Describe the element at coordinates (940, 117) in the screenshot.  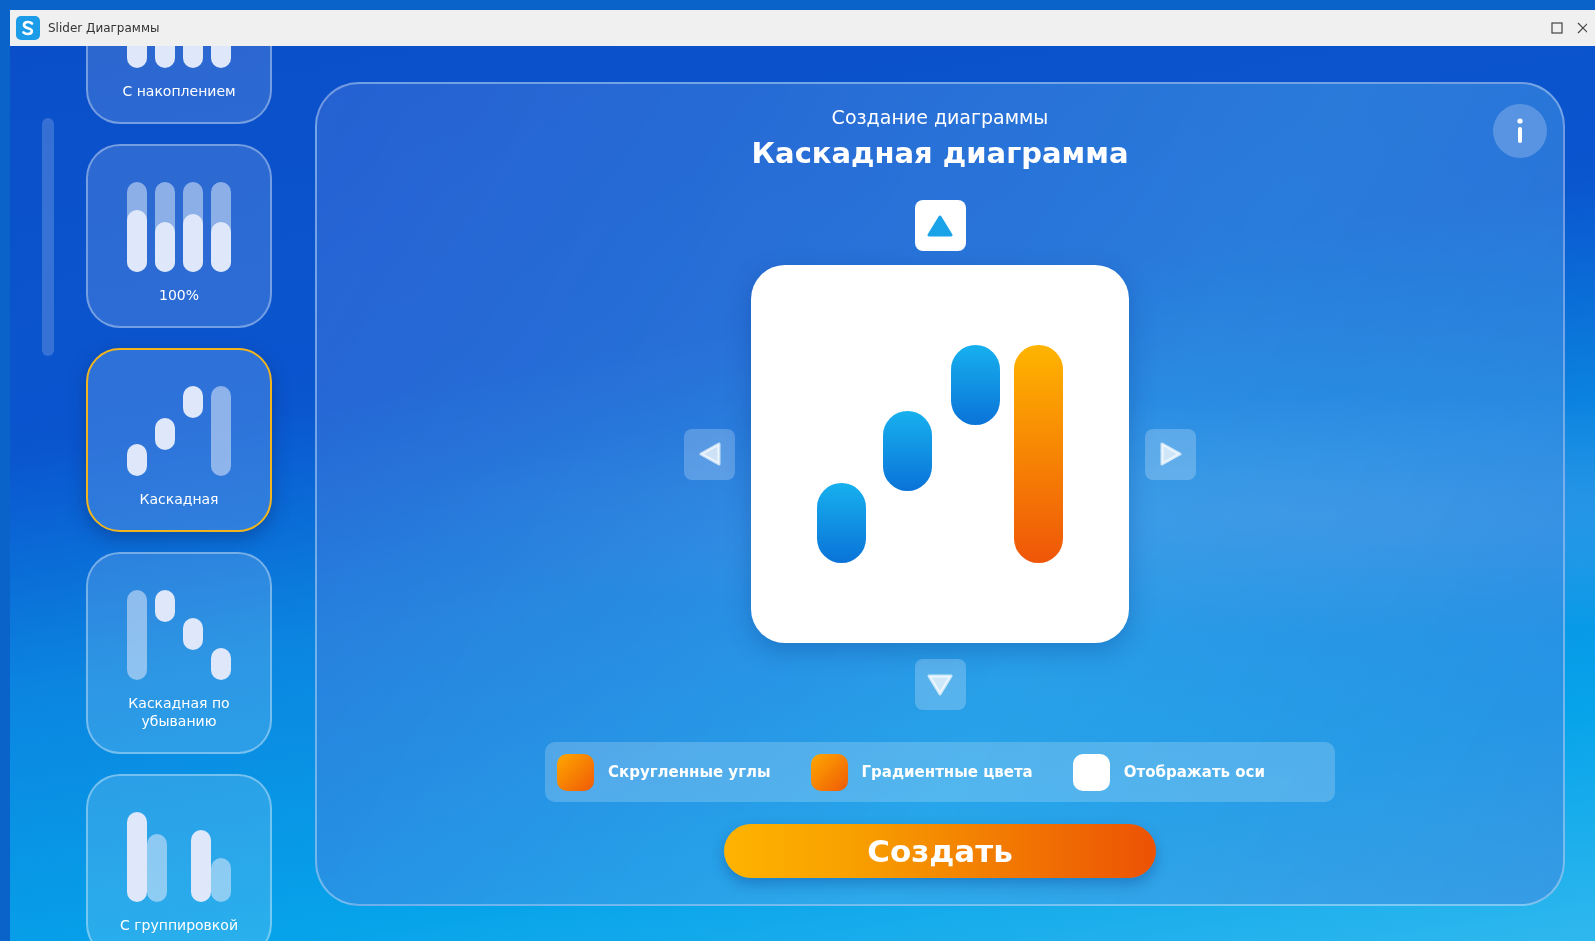
I see `subtitle: Создание диаграммы` at that location.